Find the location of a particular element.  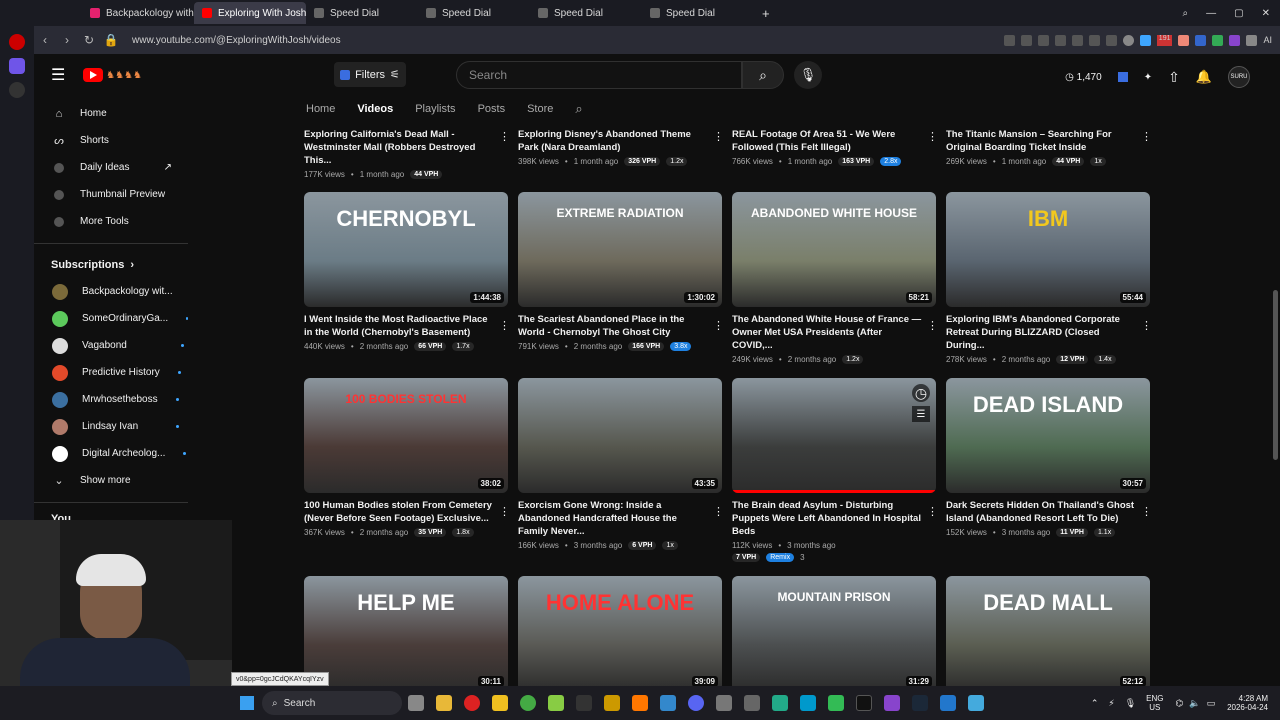

video-thumbnail: ABANDONED WHITE HOUSE 58:21 is located at coordinates (834, 249).